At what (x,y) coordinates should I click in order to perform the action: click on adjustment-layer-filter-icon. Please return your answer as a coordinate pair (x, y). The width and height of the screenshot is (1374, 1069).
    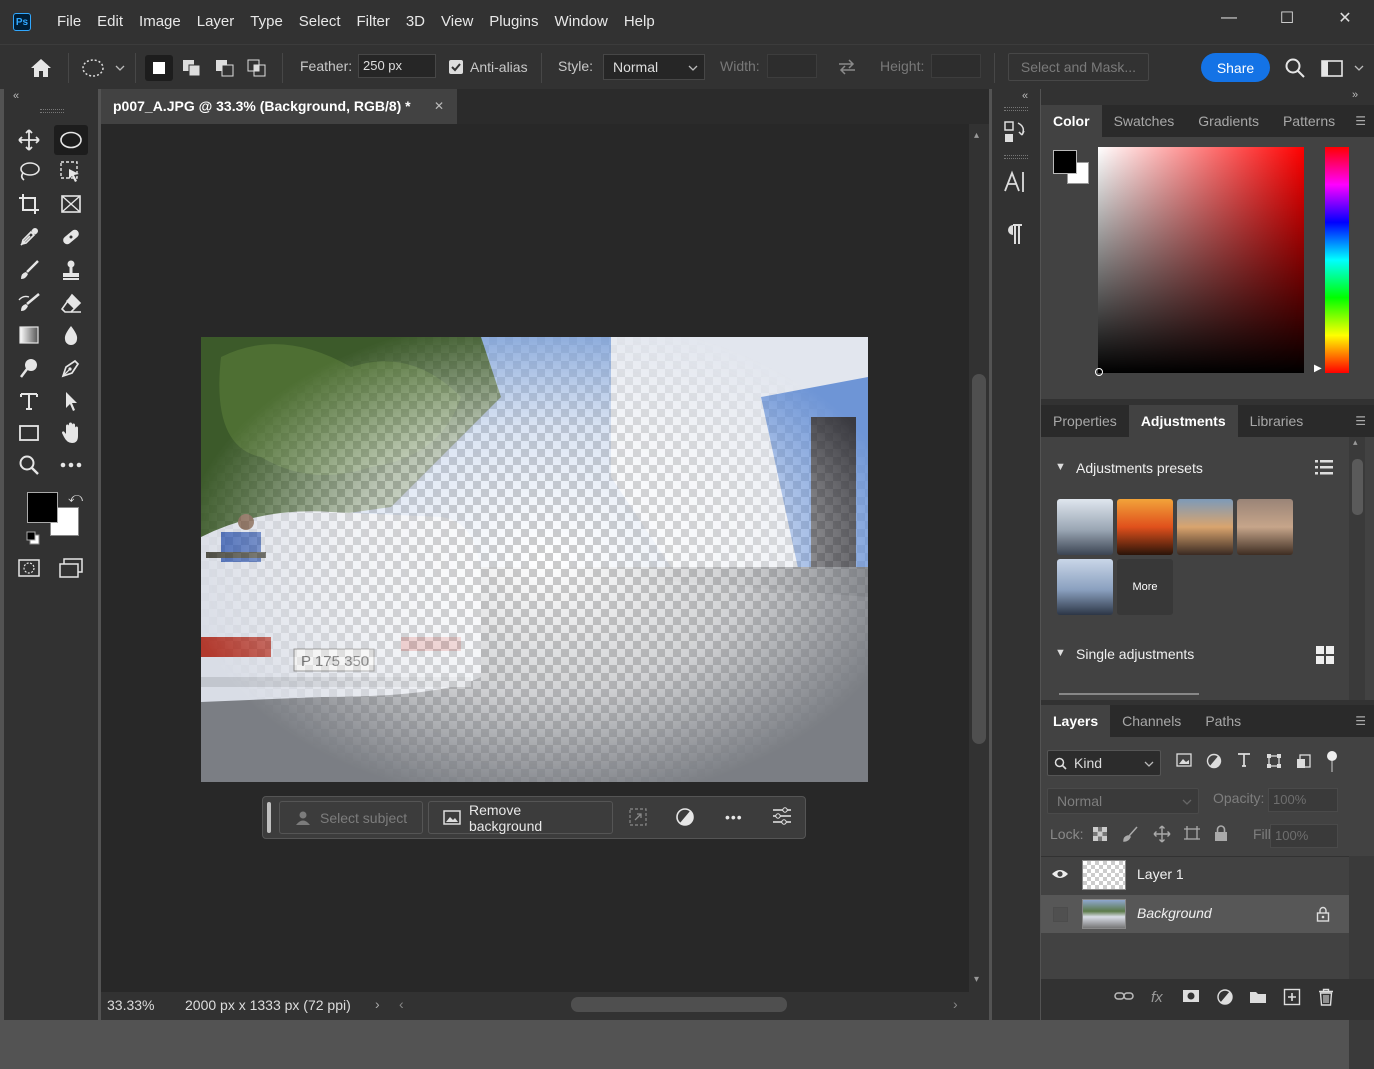
    Looking at the image, I should click on (1215, 762).